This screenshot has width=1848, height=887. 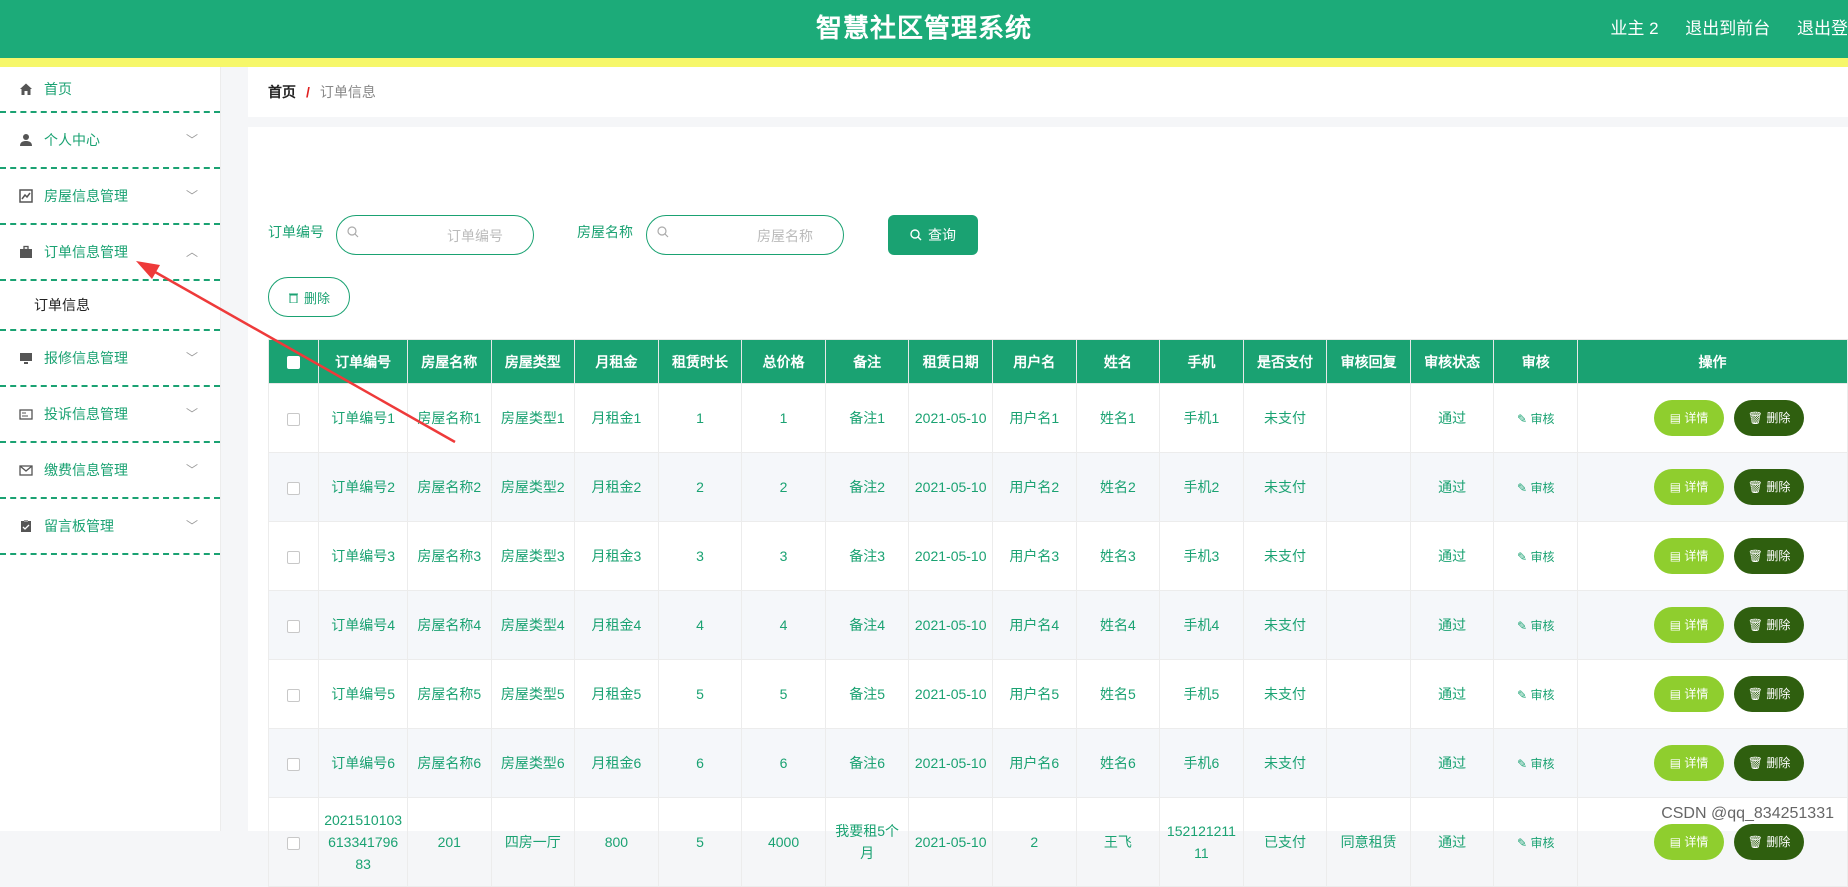 What do you see at coordinates (616, 842) in the screenshot?
I see `table-cell: 800` at bounding box center [616, 842].